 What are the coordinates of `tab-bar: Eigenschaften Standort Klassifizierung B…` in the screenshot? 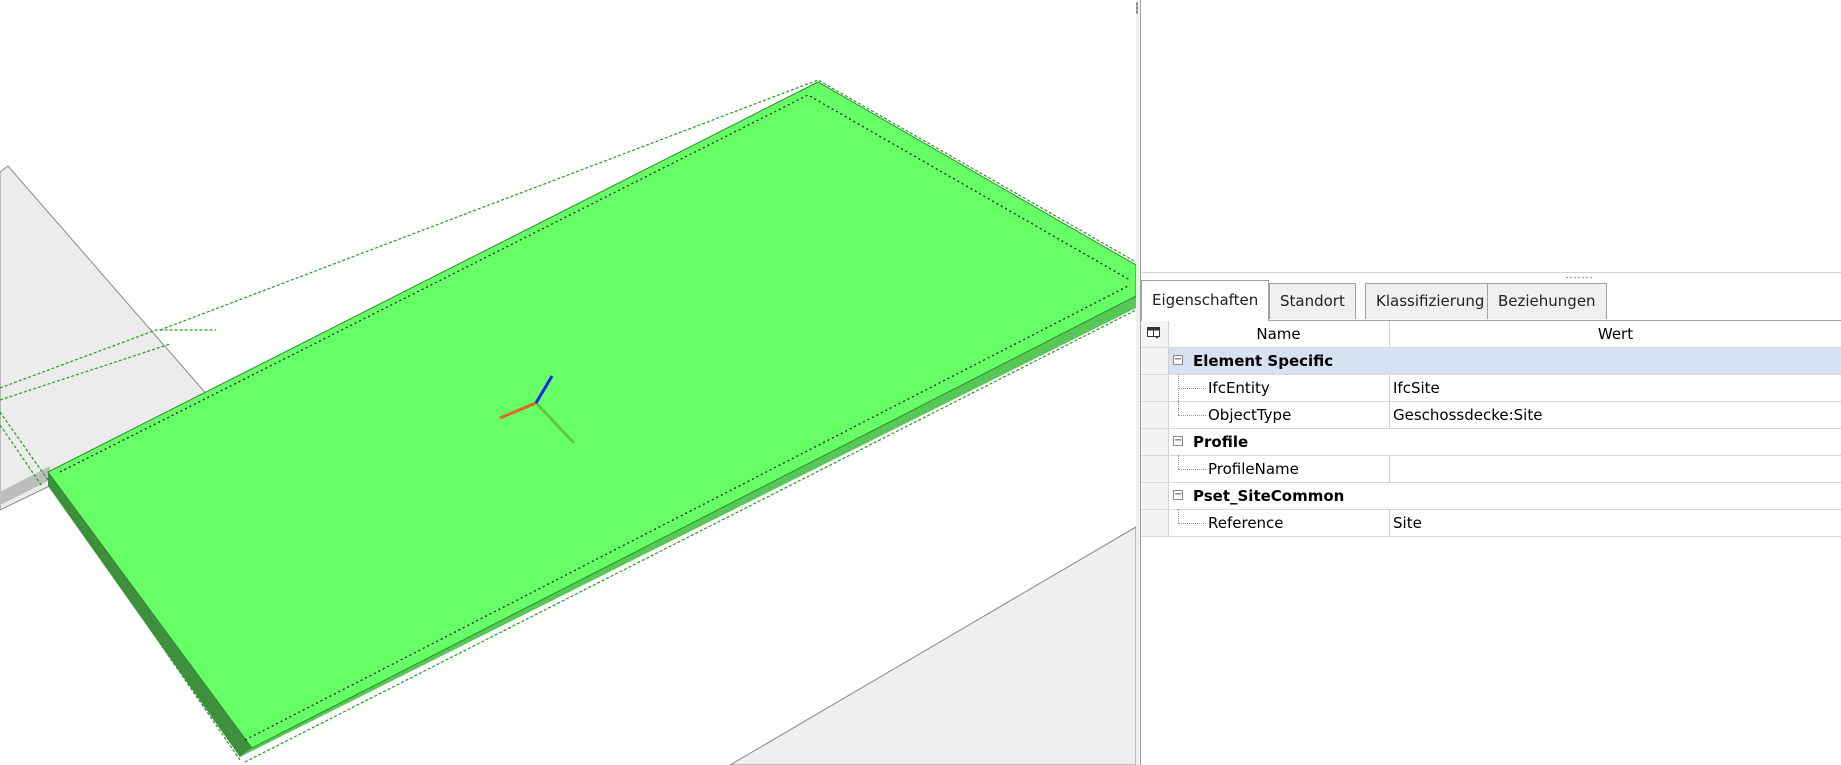 It's located at (1491, 300).